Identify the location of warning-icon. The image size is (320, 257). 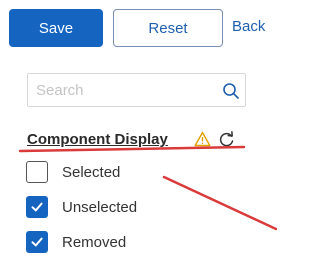
(202, 139).